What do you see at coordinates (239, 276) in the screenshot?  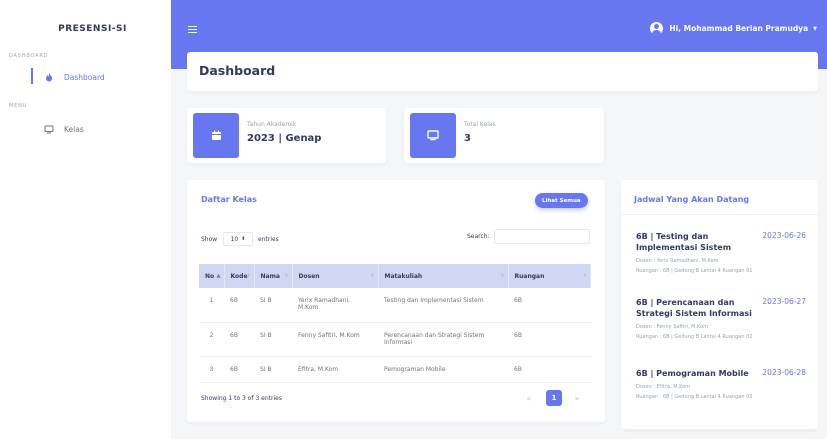 I see `column-header-kode: Kode ⬍` at bounding box center [239, 276].